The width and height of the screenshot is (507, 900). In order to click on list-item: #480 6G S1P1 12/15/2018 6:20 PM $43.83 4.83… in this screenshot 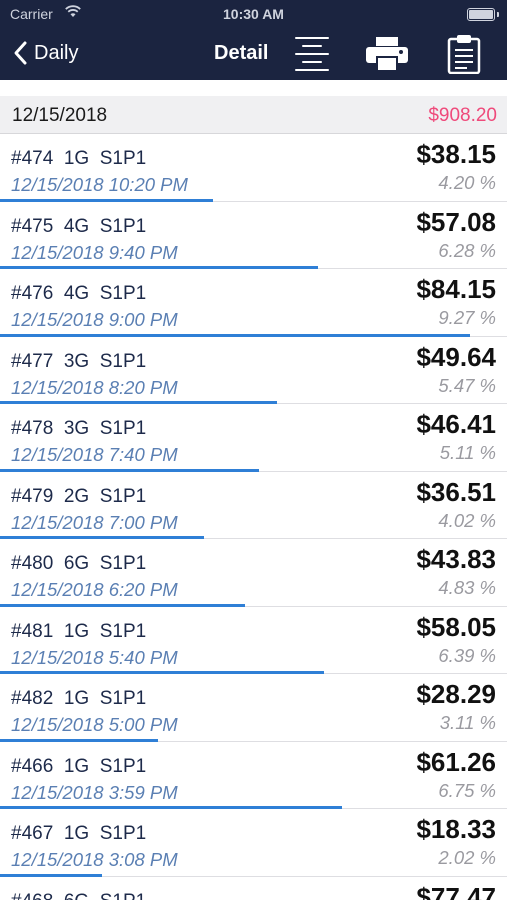, I will do `click(253, 573)`.